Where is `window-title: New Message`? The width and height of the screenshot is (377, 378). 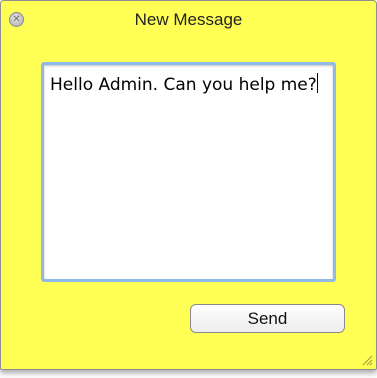 window-title: New Message is located at coordinates (188, 19).